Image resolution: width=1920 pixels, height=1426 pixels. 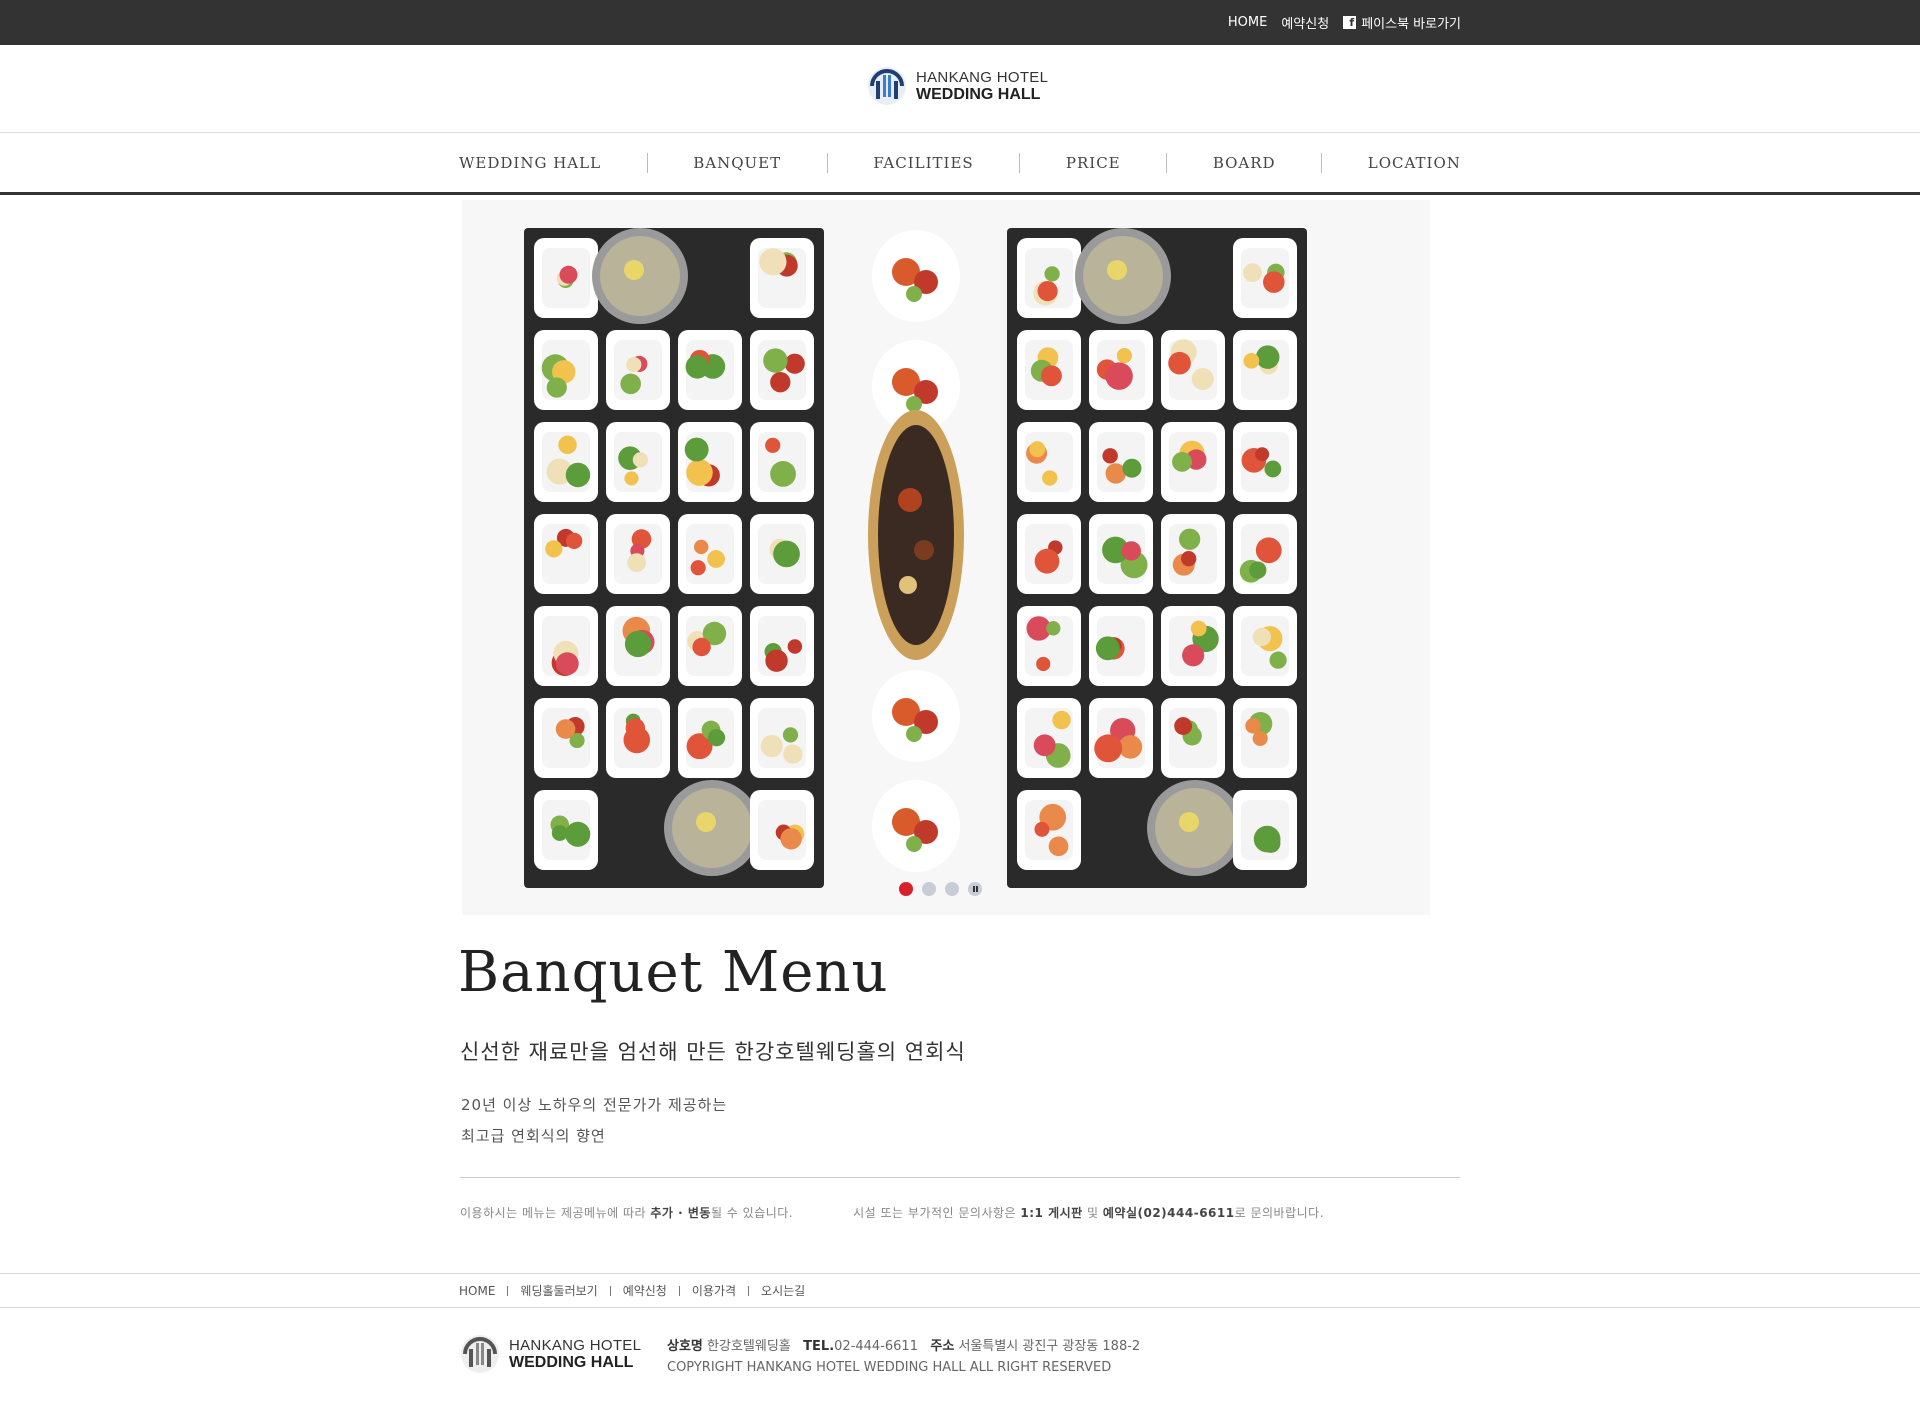 I want to click on nav-item-board: BOARD, so click(x=1244, y=163).